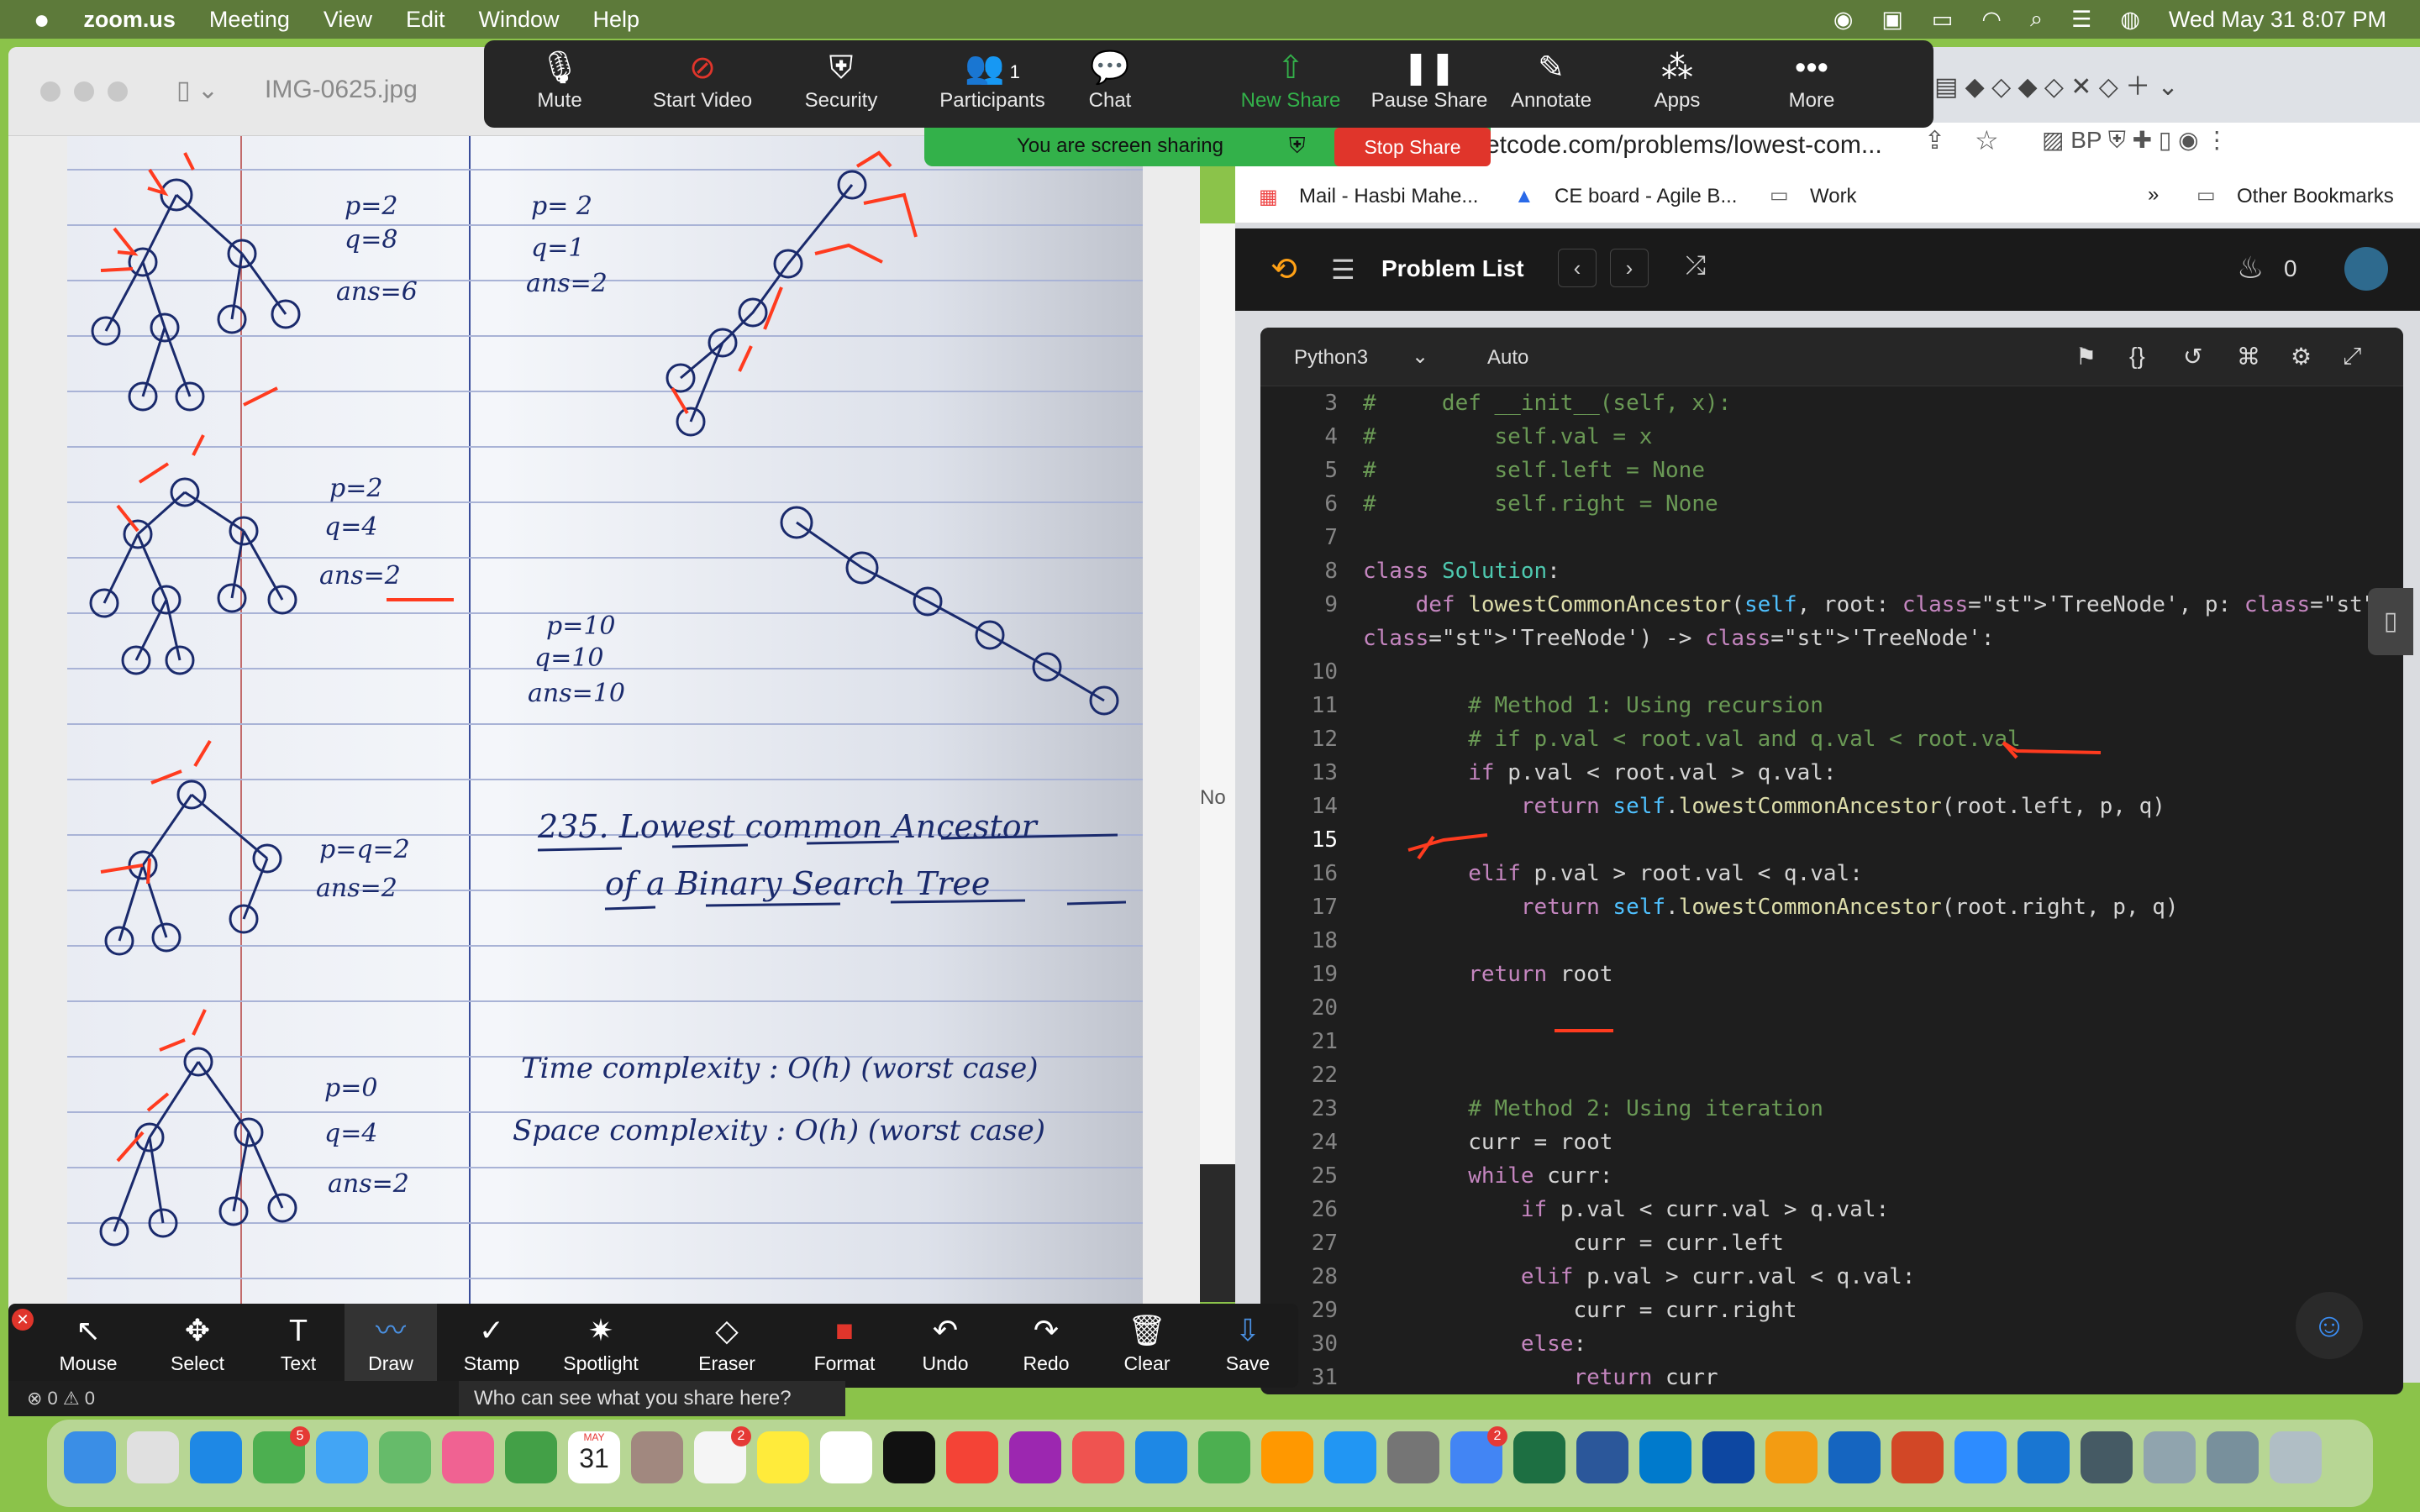 This screenshot has width=2420, height=1512. Describe the element at coordinates (88, 1346) in the screenshot. I see `annotate-tool-mouse: ↖ Mouse` at that location.